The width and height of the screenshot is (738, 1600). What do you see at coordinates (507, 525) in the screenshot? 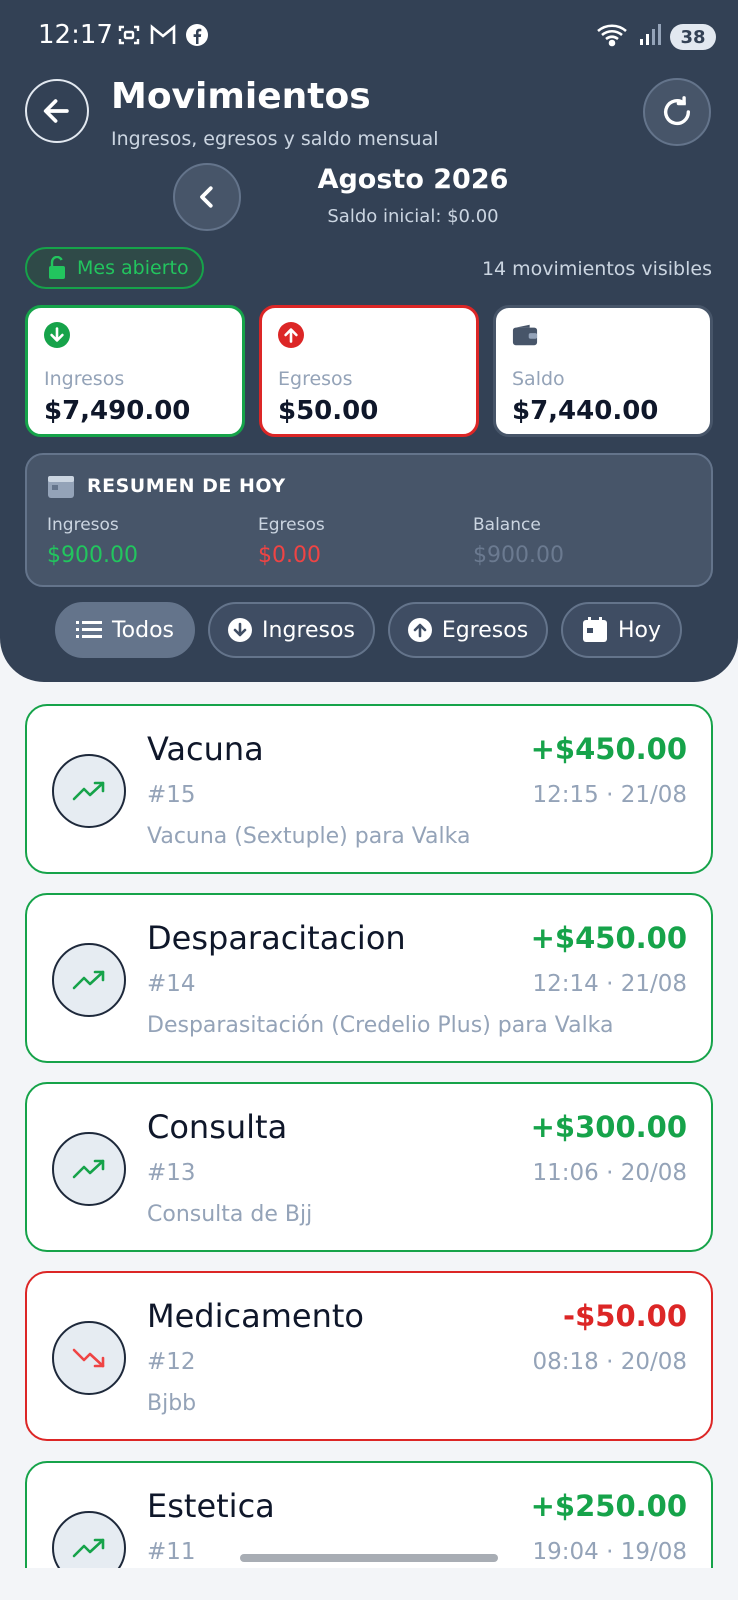
I see `today-balance-label: Balance` at bounding box center [507, 525].